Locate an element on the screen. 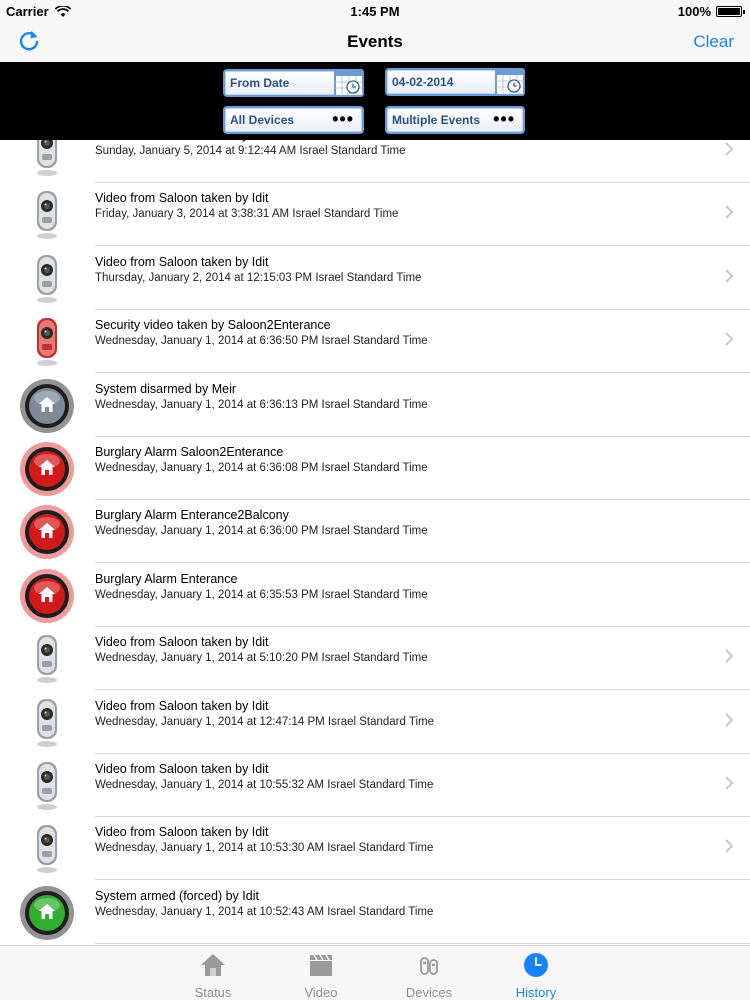 This screenshot has width=750, height=1000. navigation-bar: Events Clear is located at coordinates (375, 42).